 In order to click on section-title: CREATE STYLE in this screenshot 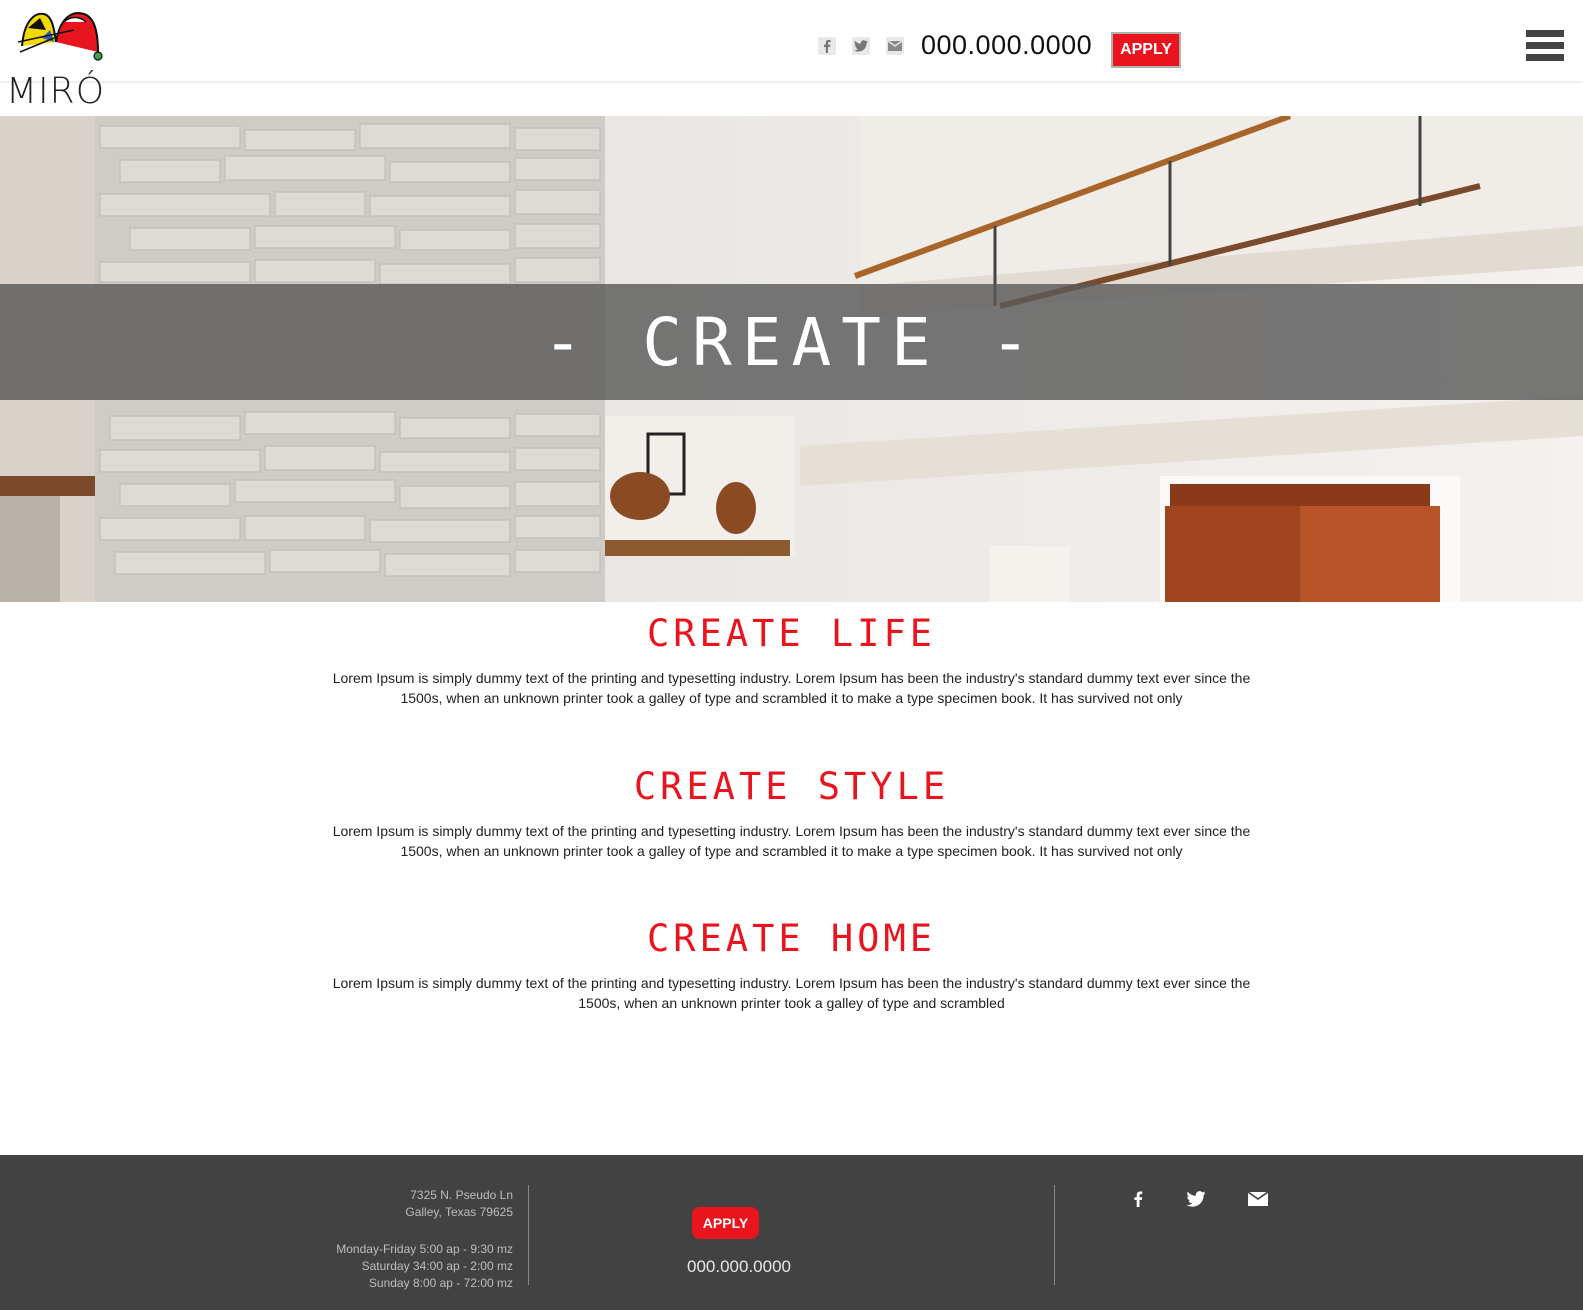, I will do `click(791, 786)`.